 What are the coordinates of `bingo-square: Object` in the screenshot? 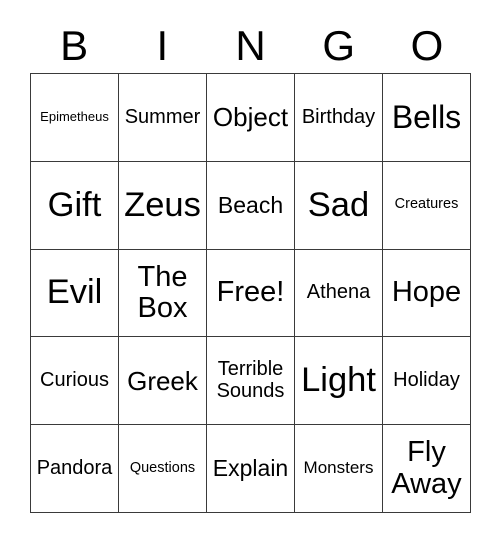 It's located at (251, 118).